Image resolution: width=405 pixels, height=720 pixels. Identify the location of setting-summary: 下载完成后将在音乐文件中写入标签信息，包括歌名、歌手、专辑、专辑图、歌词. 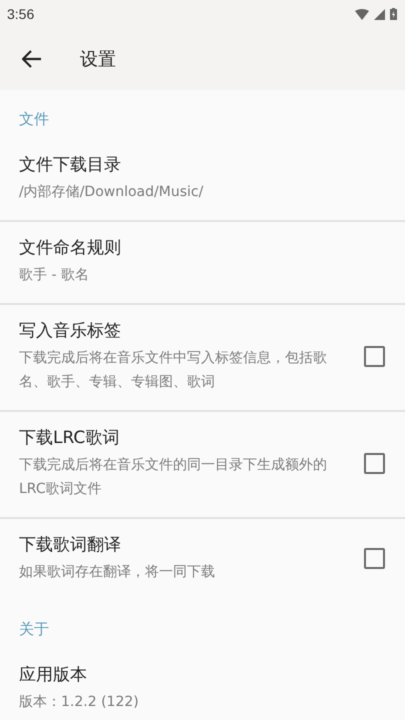
(173, 370).